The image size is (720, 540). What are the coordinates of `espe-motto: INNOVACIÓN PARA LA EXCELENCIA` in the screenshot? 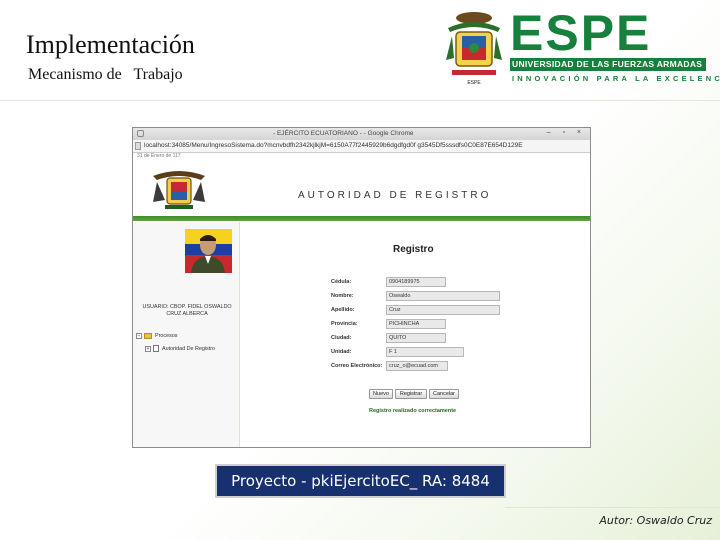 It's located at (616, 78).